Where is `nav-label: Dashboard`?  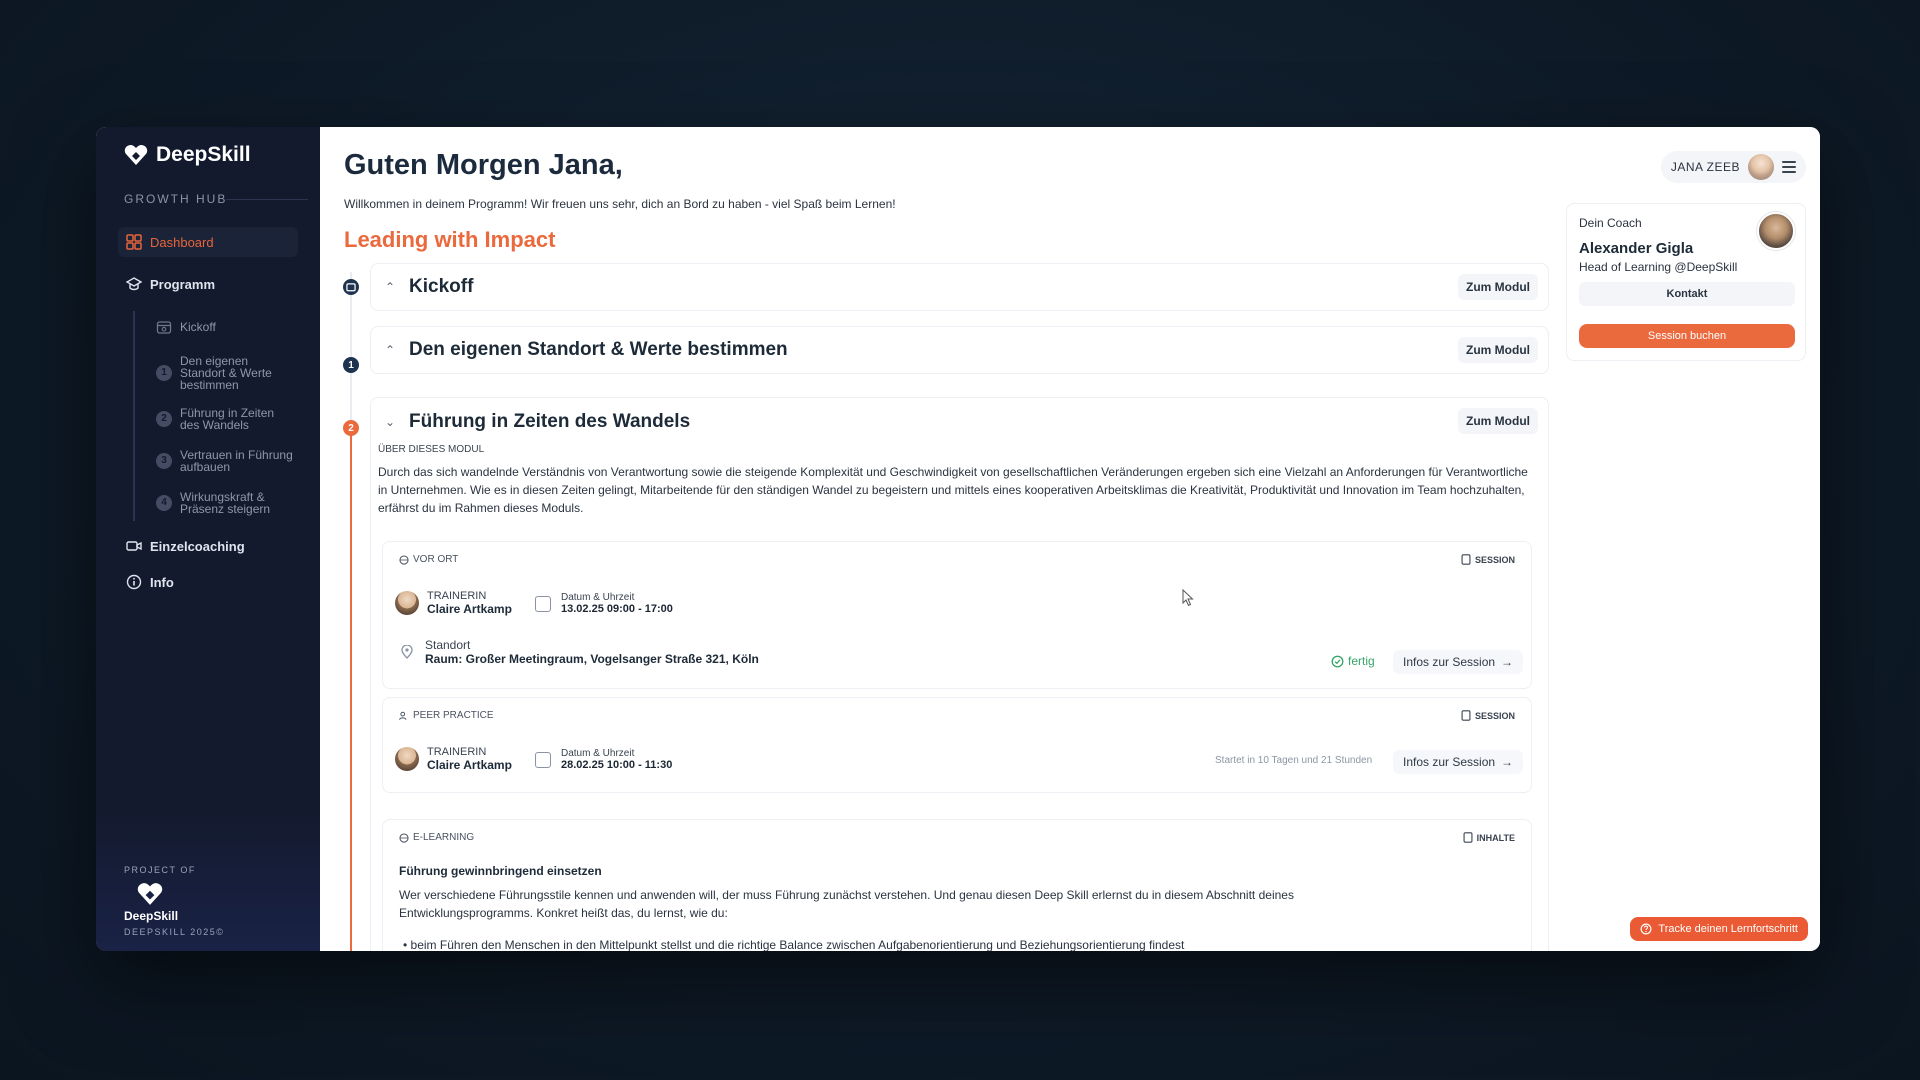 nav-label: Dashboard is located at coordinates (182, 242).